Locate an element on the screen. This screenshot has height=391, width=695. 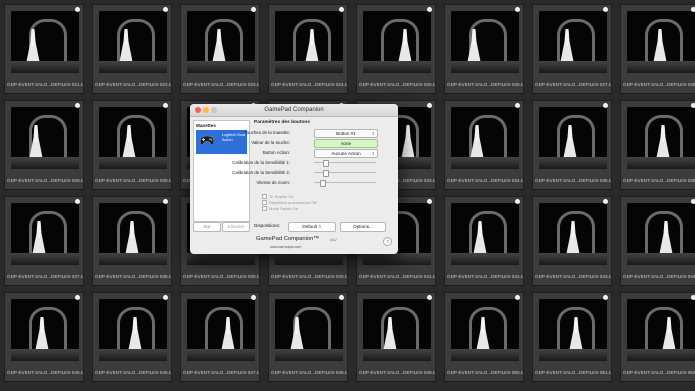
thumbnail-cell: GDP-EVENT-SALO...DEFILES-024.CR2 is located at coordinates (308, 49).